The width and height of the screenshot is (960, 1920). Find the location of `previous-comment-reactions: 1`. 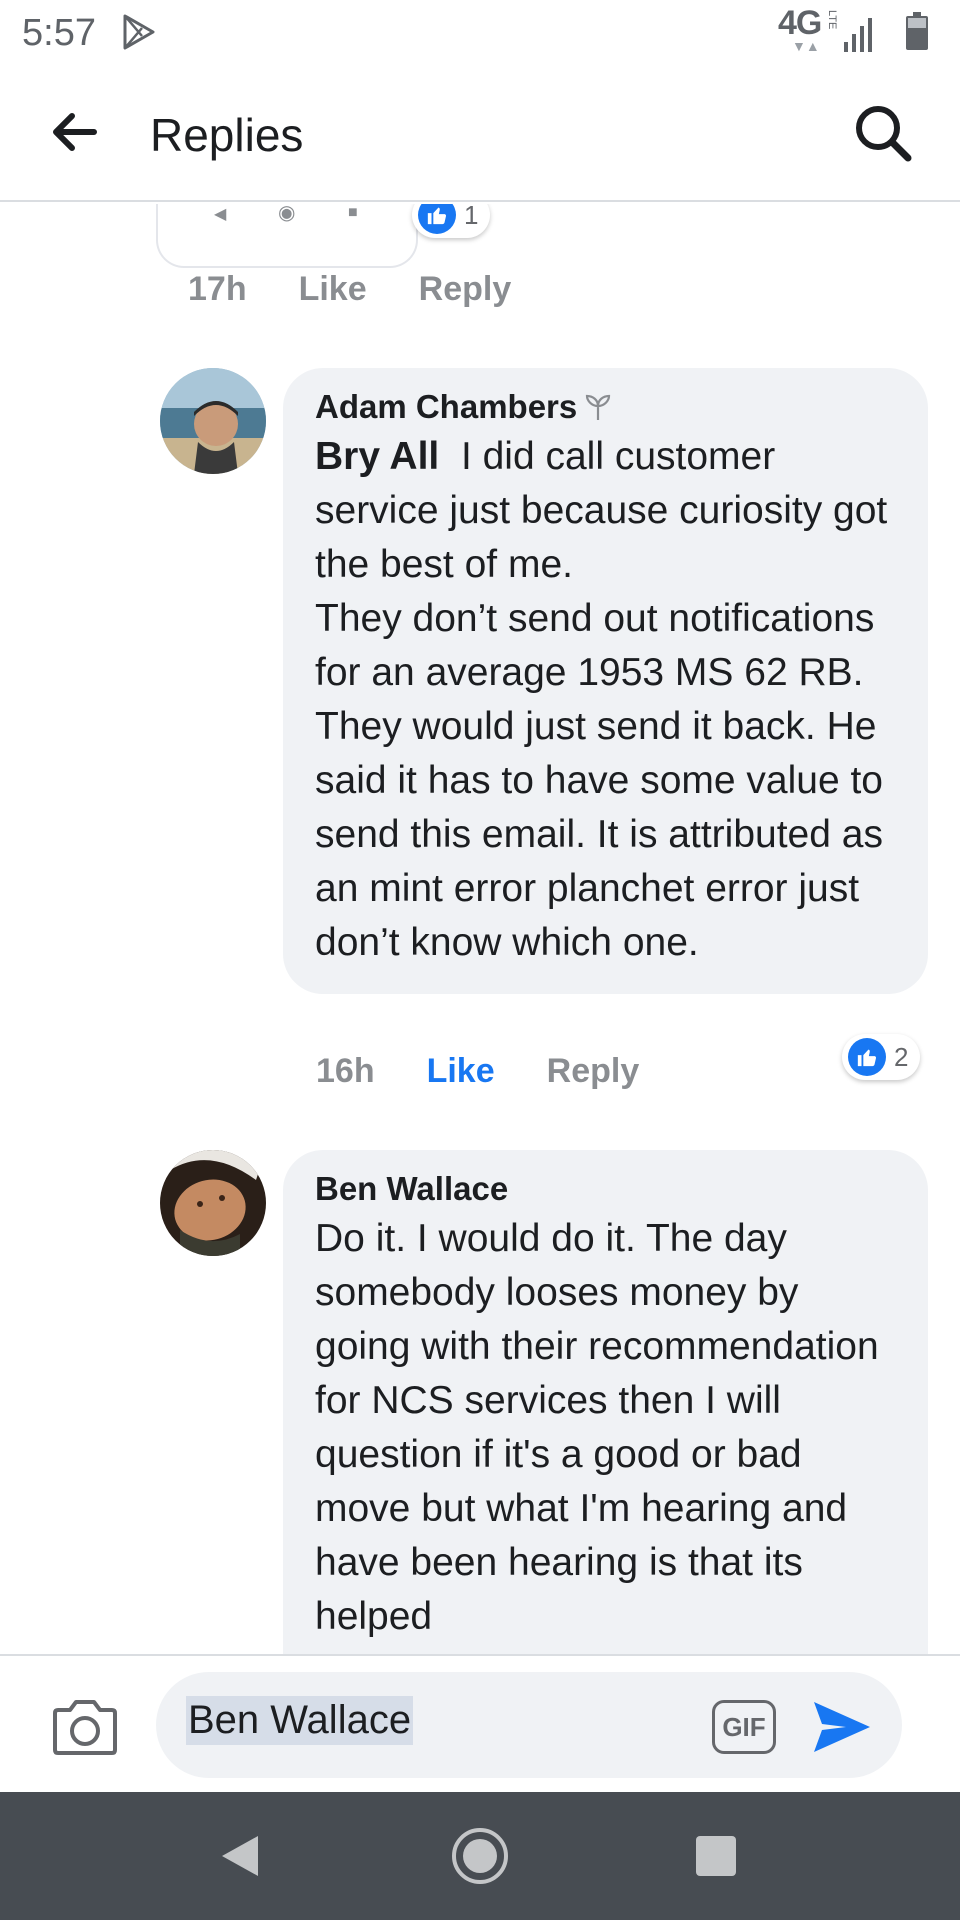

previous-comment-reactions: 1 is located at coordinates (451, 221).